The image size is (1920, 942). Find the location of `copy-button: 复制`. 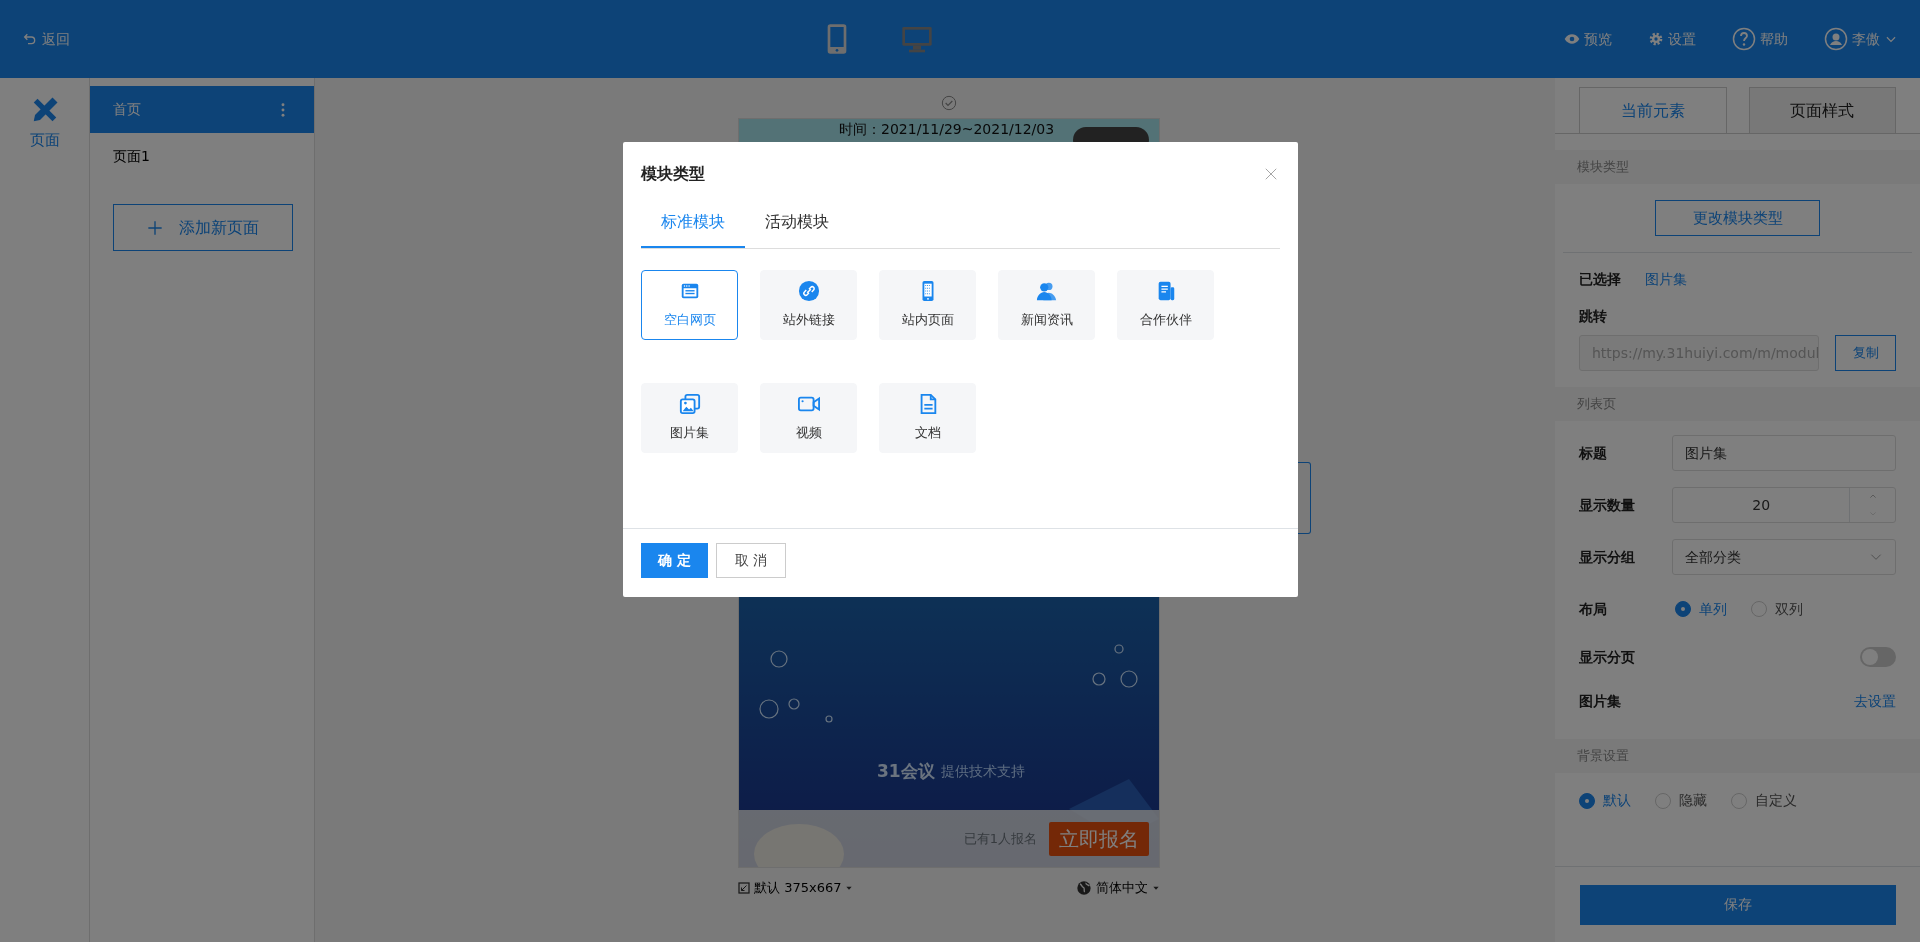

copy-button: 复制 is located at coordinates (1865, 353).